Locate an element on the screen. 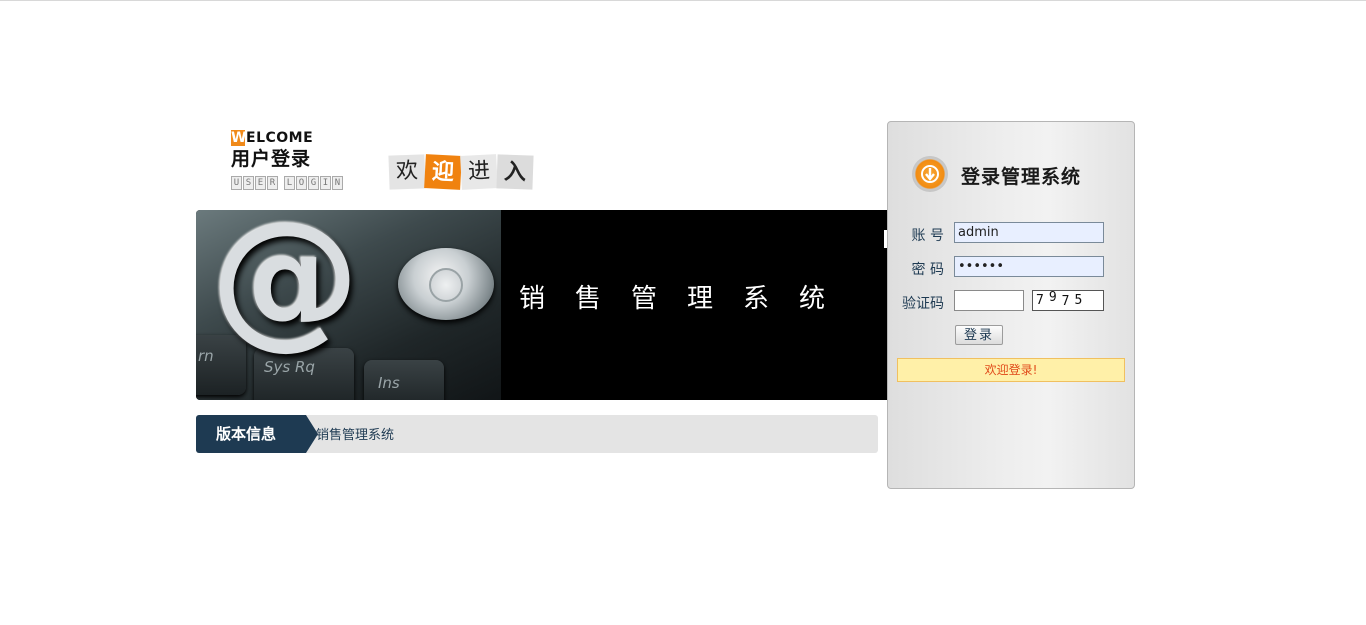 The width and height of the screenshot is (1366, 625). password-input is located at coordinates (1029, 266).